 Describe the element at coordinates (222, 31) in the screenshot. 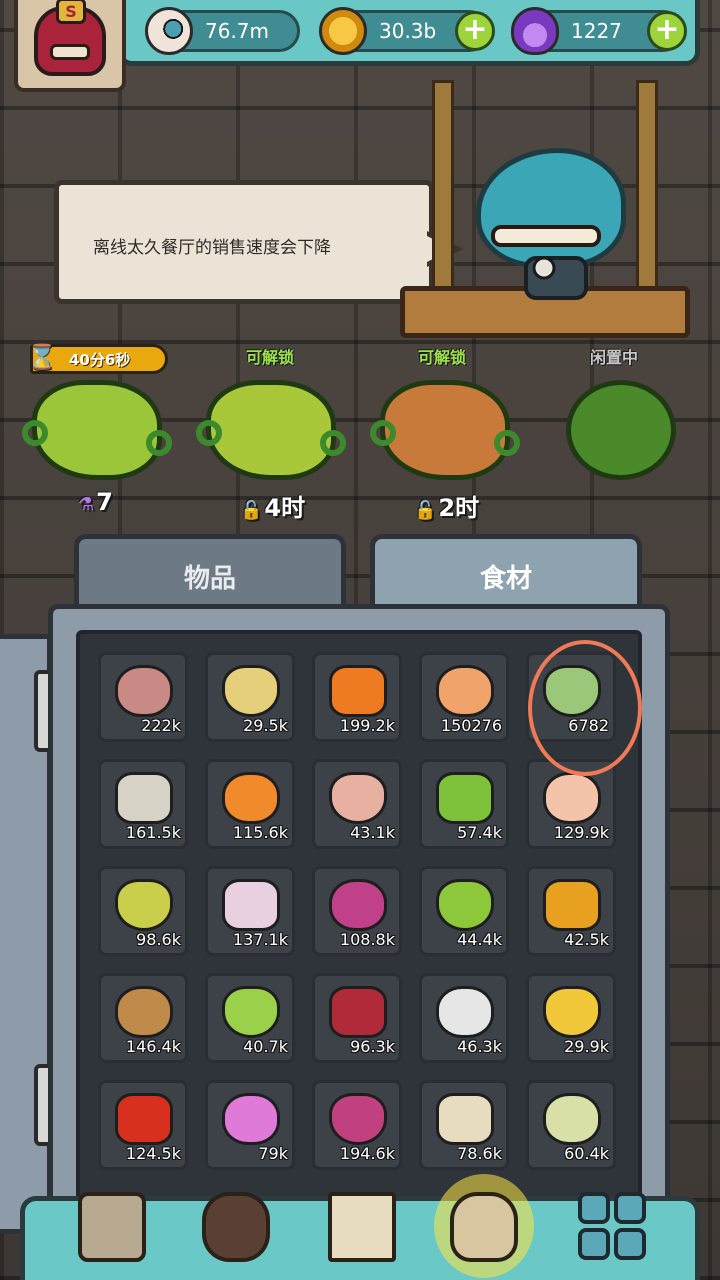

I see `eyeball-counter: 76.7m` at that location.